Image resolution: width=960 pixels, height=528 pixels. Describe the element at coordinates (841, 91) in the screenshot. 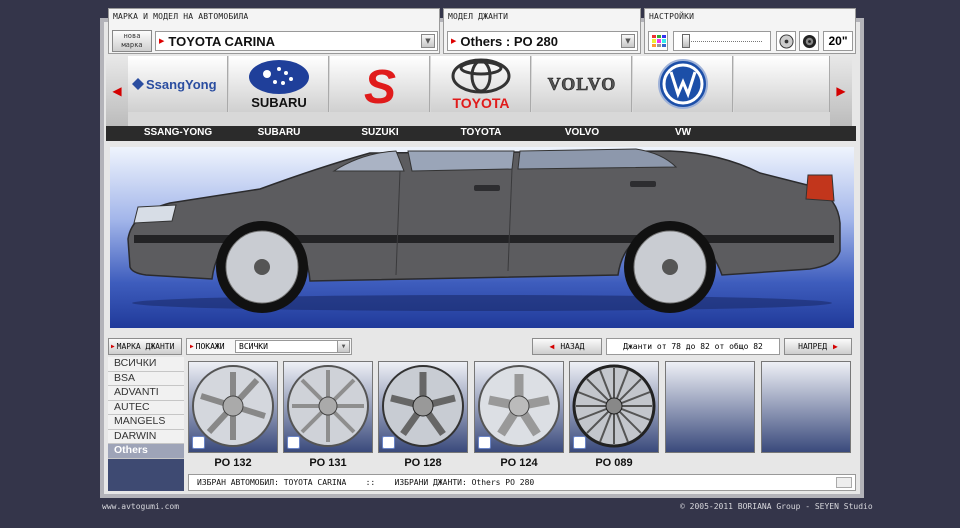

I see `brands-next-button: ▶` at that location.